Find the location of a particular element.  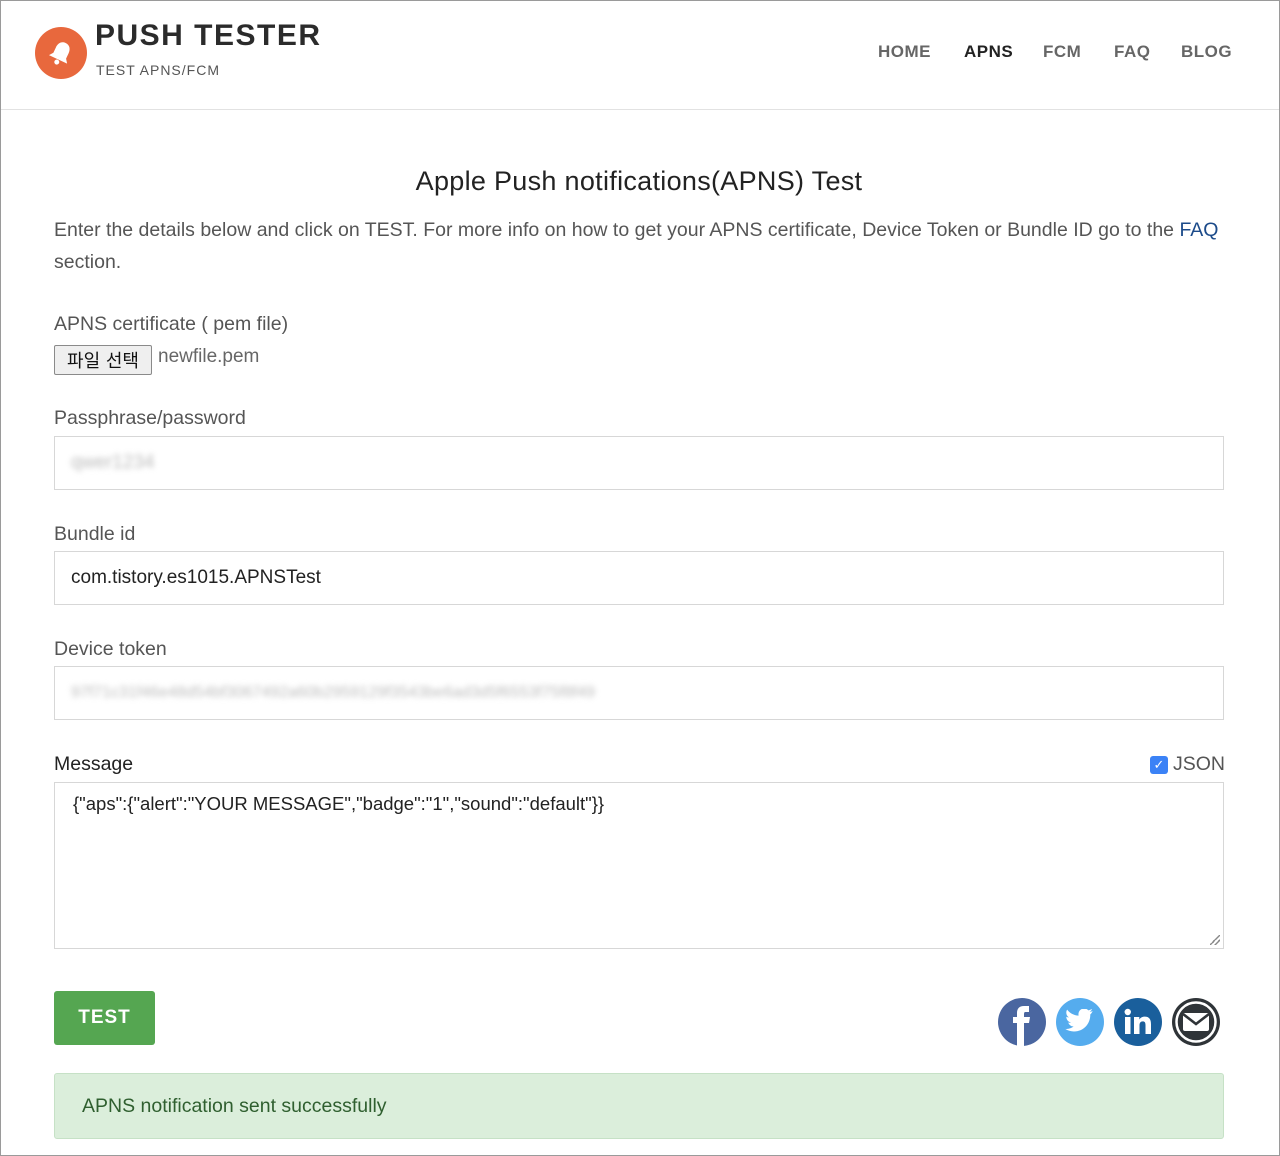

json-checkbox: ✓ is located at coordinates (1159, 764).